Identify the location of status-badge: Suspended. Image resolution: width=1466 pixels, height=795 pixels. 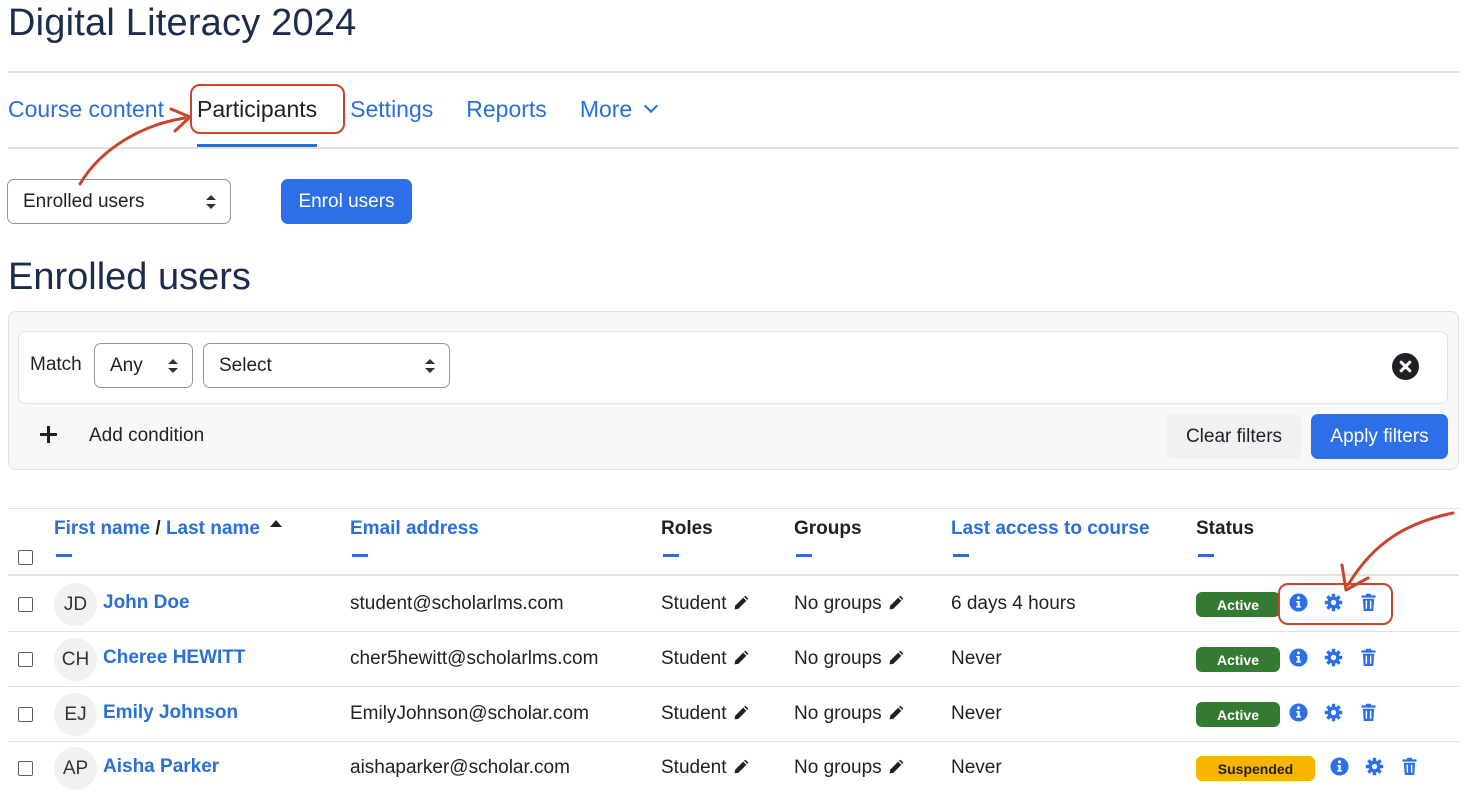
(1255, 768).